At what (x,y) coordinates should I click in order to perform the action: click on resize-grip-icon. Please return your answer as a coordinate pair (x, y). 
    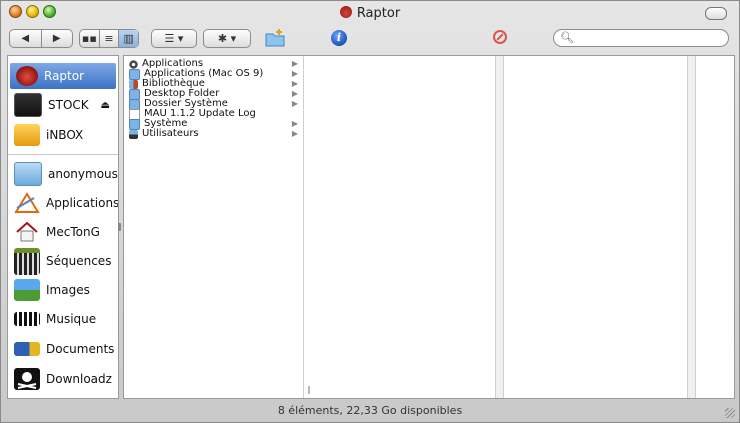
    Looking at the image, I should click on (730, 413).